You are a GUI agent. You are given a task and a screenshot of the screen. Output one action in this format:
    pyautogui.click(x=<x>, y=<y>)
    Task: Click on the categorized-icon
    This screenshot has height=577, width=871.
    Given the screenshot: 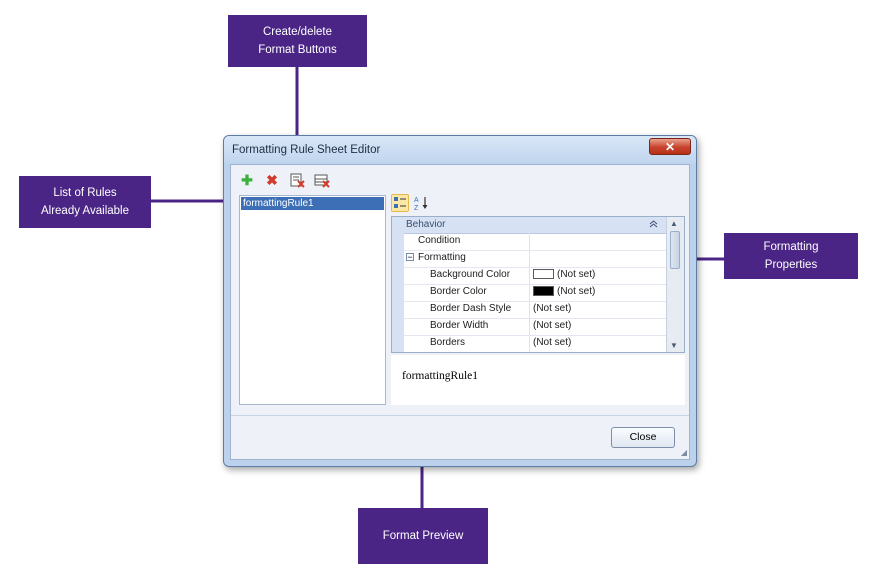 What is the action you would take?
    pyautogui.click(x=400, y=202)
    